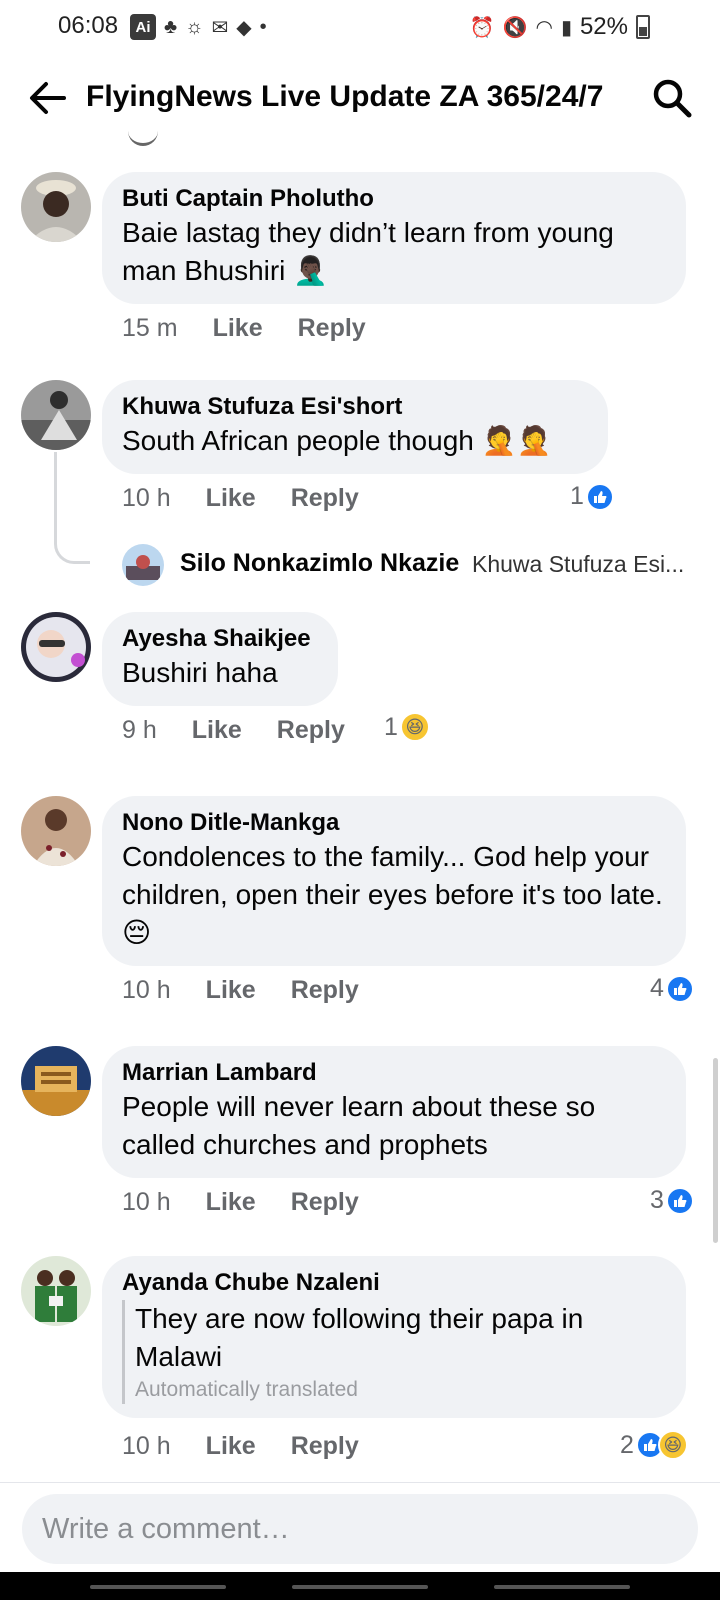  What do you see at coordinates (263, 26) in the screenshot?
I see `more-notifications-icon: •` at bounding box center [263, 26].